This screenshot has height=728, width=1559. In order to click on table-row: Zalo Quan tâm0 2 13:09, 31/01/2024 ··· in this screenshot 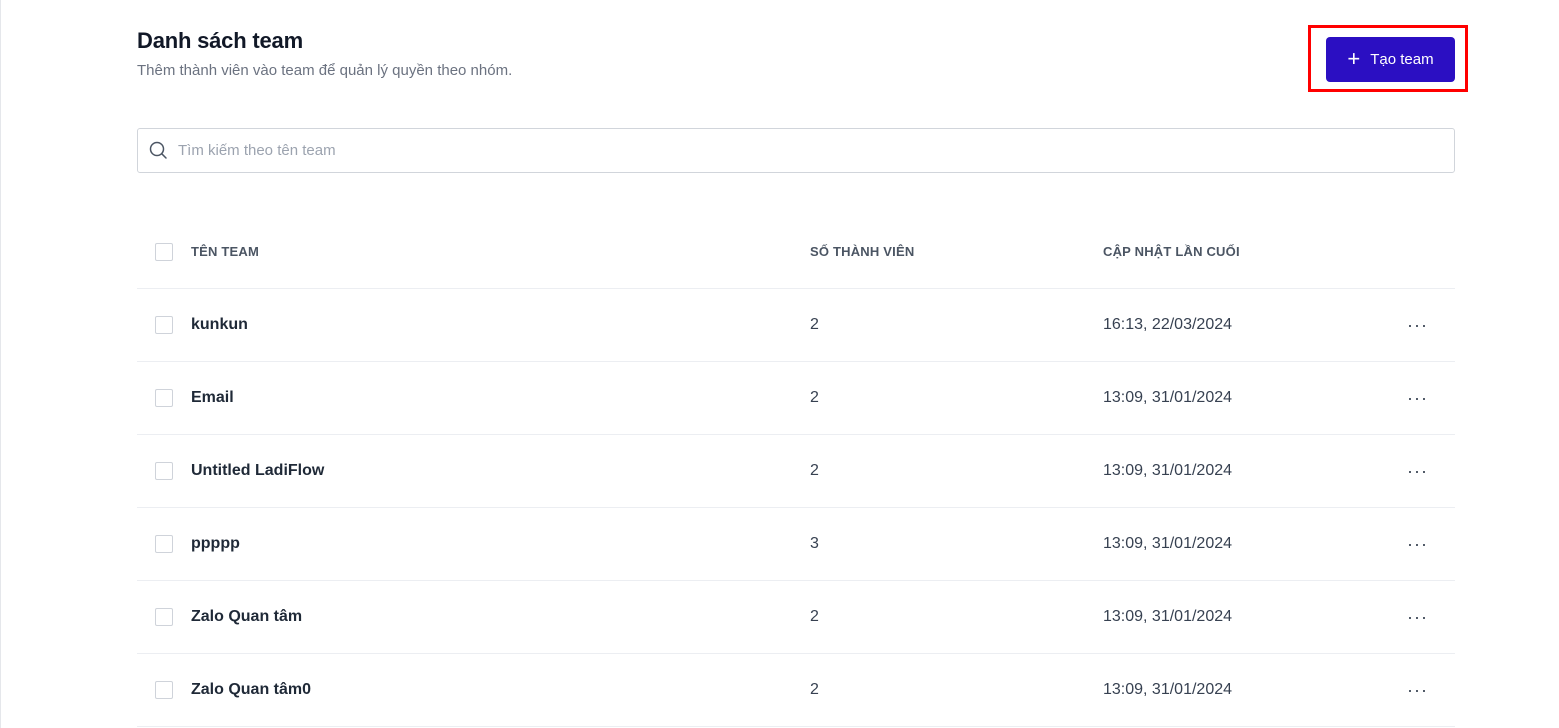, I will do `click(796, 690)`.